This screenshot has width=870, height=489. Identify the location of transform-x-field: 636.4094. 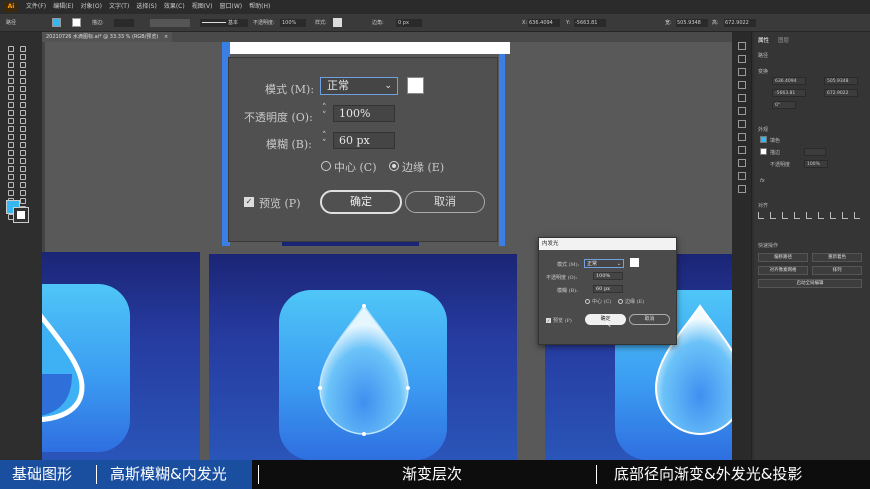
(789, 81).